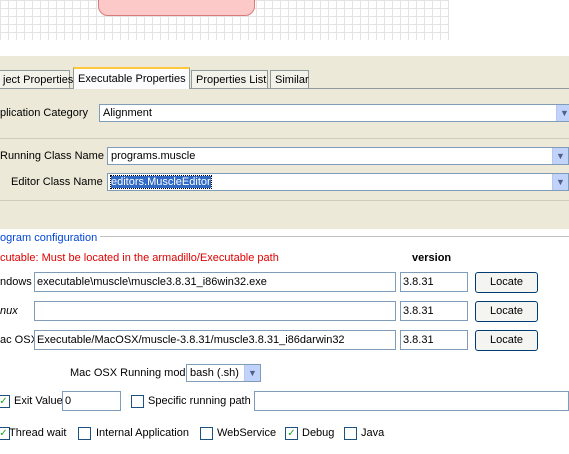  I want to click on exit-value-label: Exit Value, so click(38, 401).